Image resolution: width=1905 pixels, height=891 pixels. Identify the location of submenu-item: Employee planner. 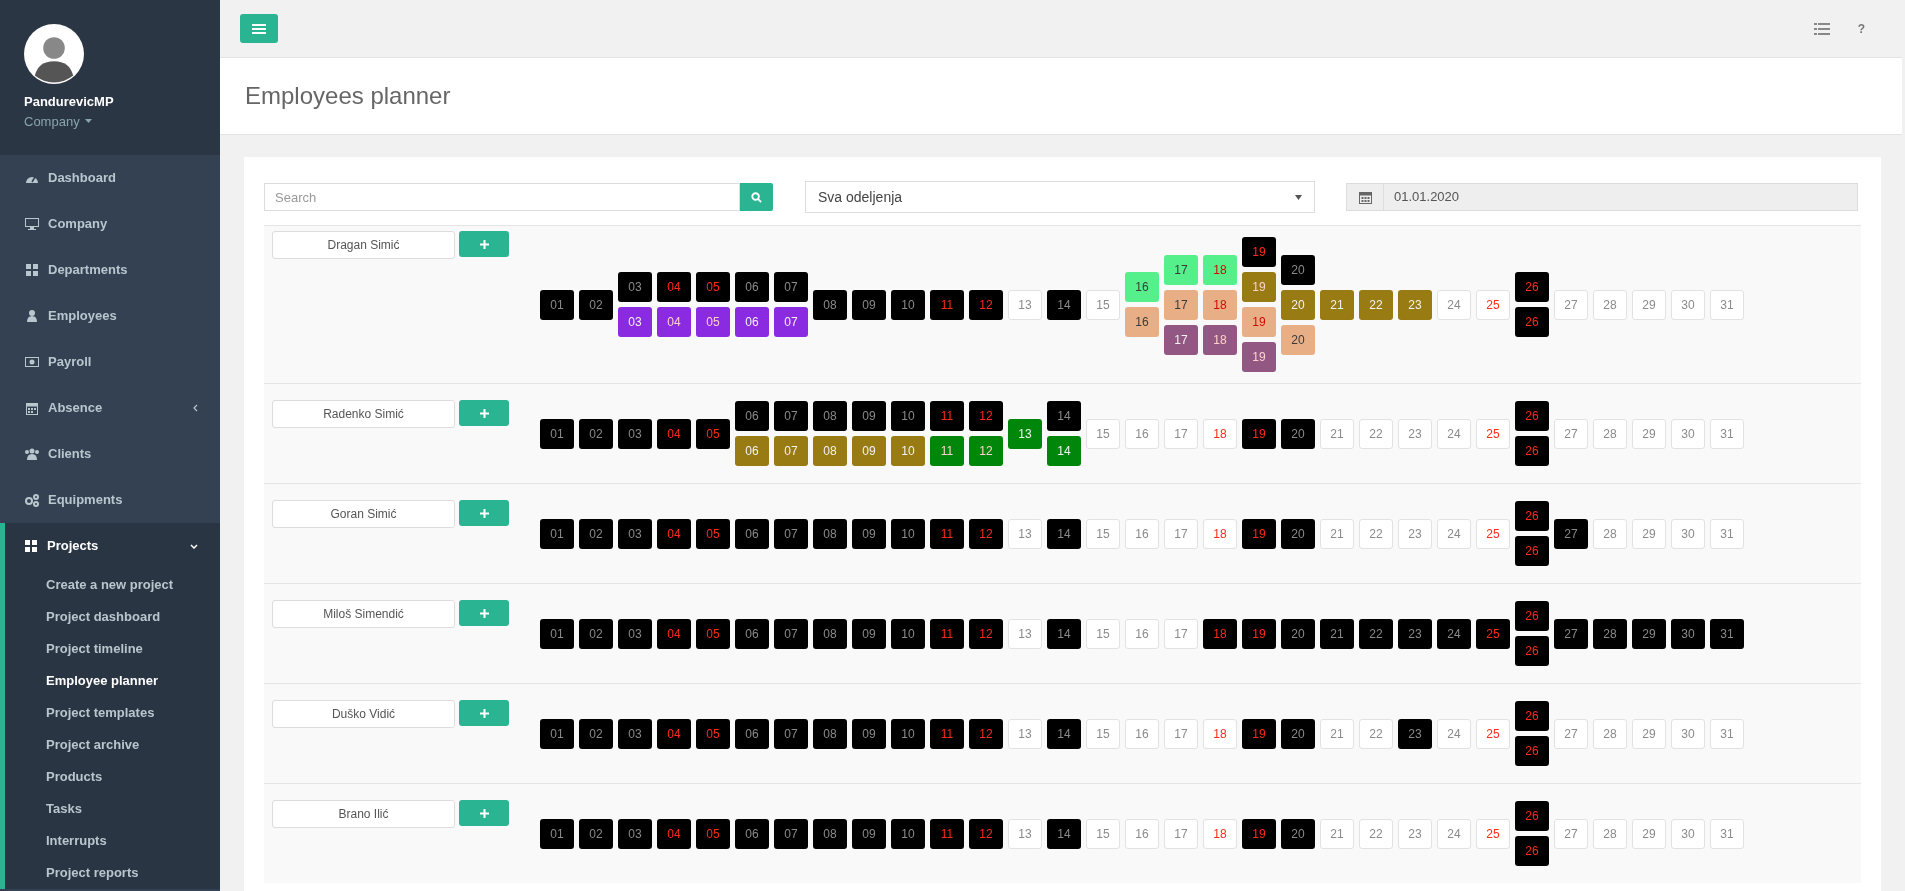
(112, 681).